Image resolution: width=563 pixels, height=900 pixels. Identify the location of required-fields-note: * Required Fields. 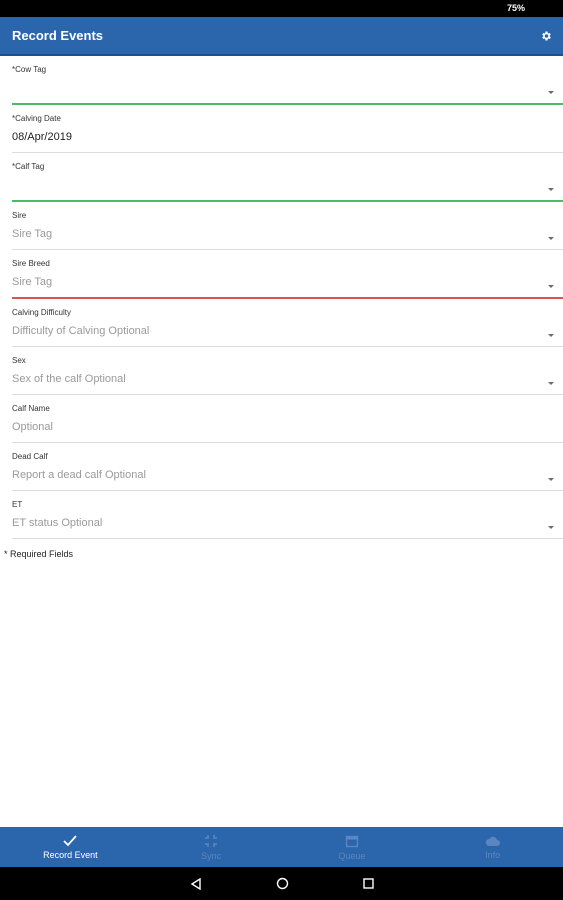
(39, 554).